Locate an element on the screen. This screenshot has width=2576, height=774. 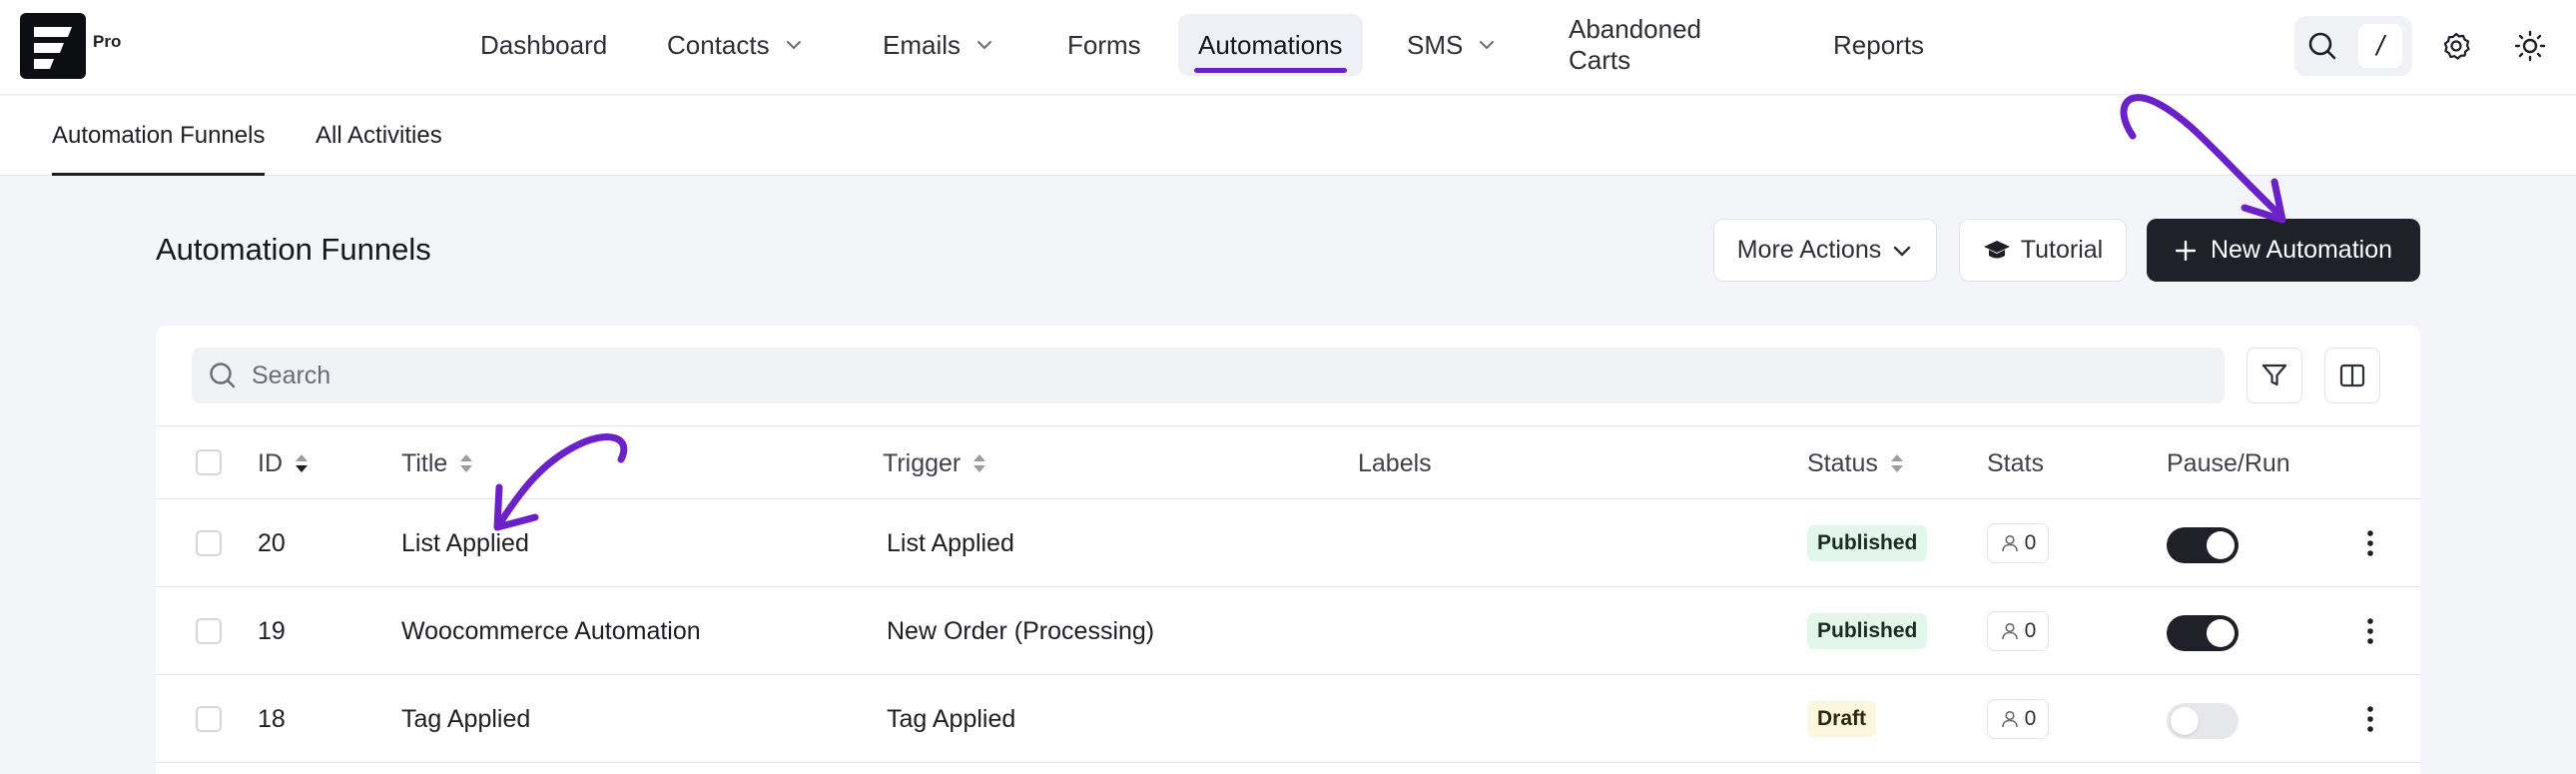
gear-icon is located at coordinates (2456, 46).